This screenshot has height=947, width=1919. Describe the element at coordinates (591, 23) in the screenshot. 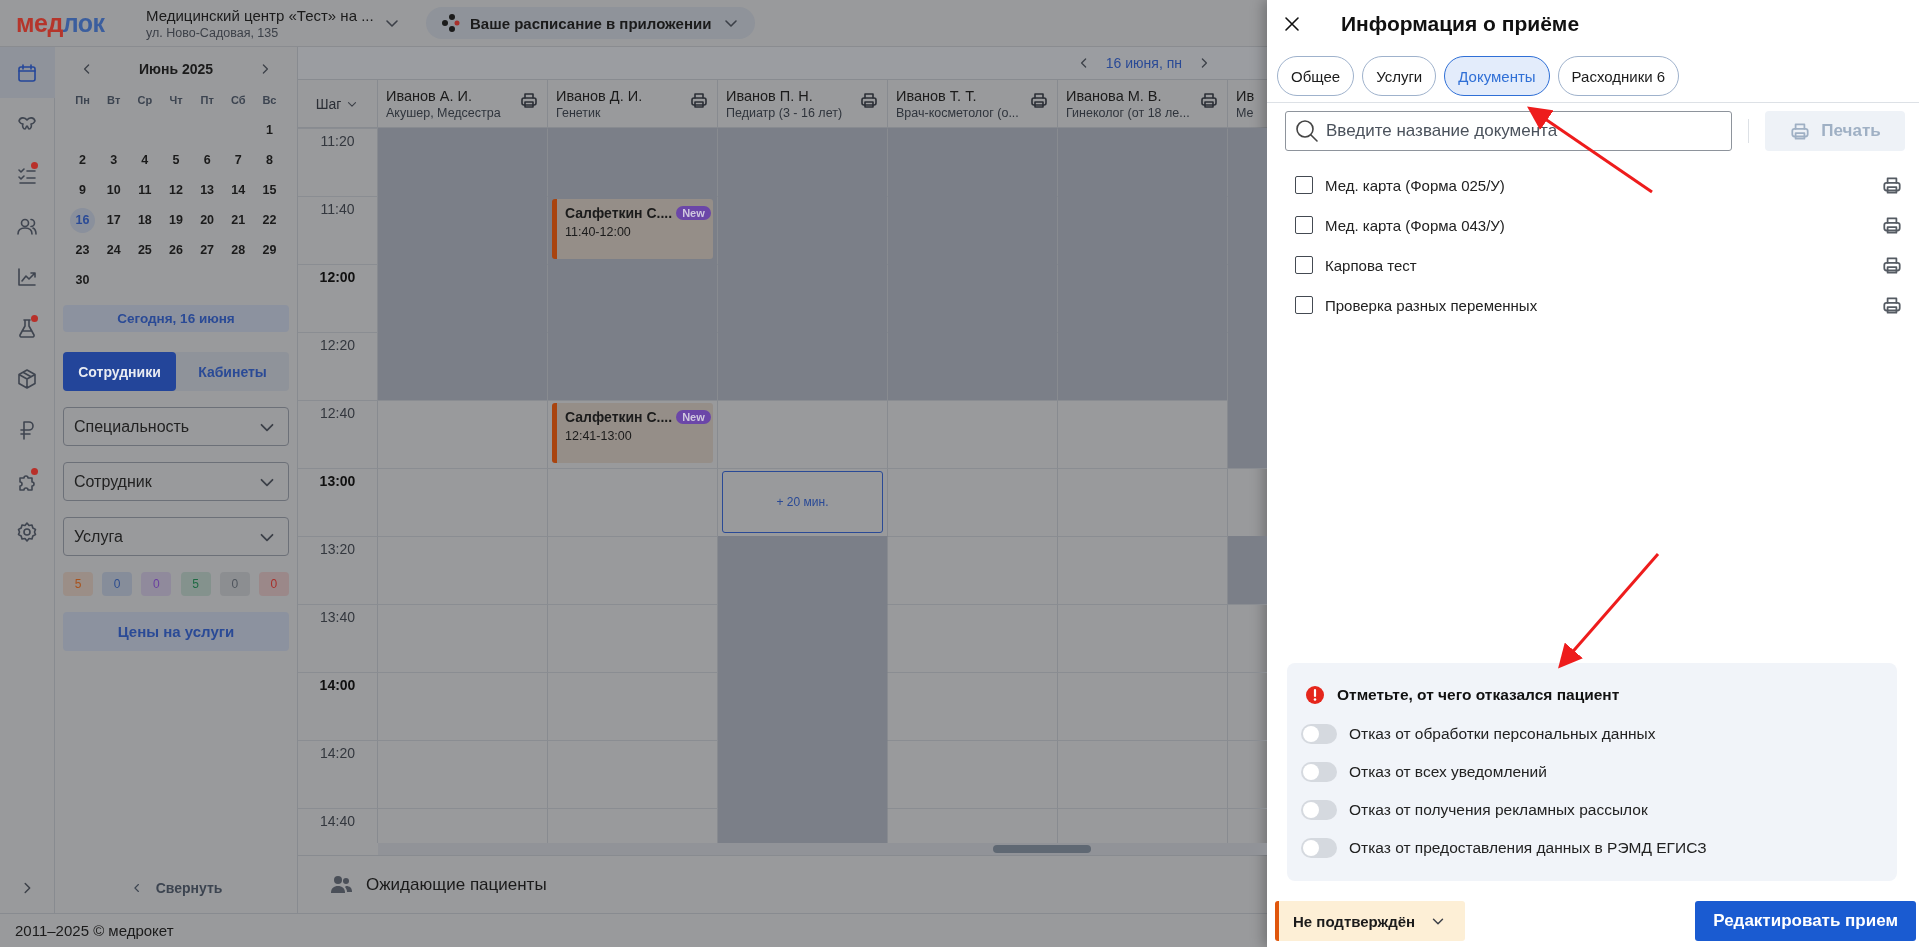

I see `app-promo-button: Ваше расписание в приложении` at that location.